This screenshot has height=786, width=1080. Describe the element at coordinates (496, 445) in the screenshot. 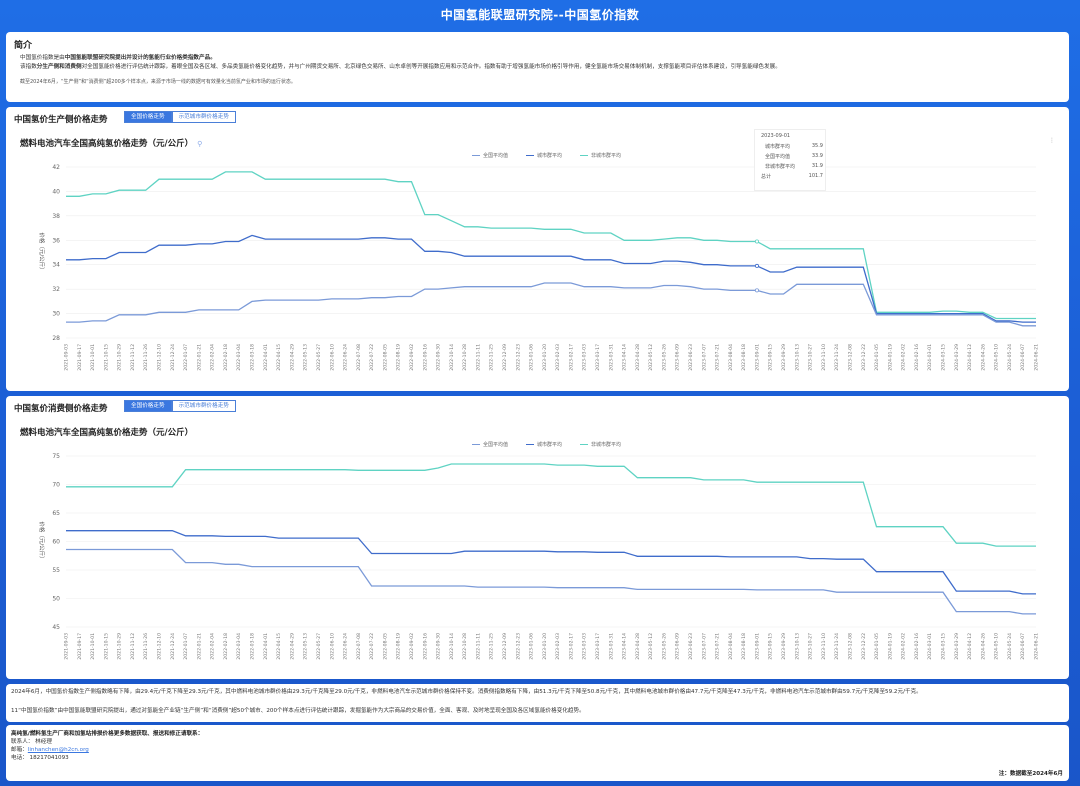

I see `legend-label: 全国平均值` at that location.